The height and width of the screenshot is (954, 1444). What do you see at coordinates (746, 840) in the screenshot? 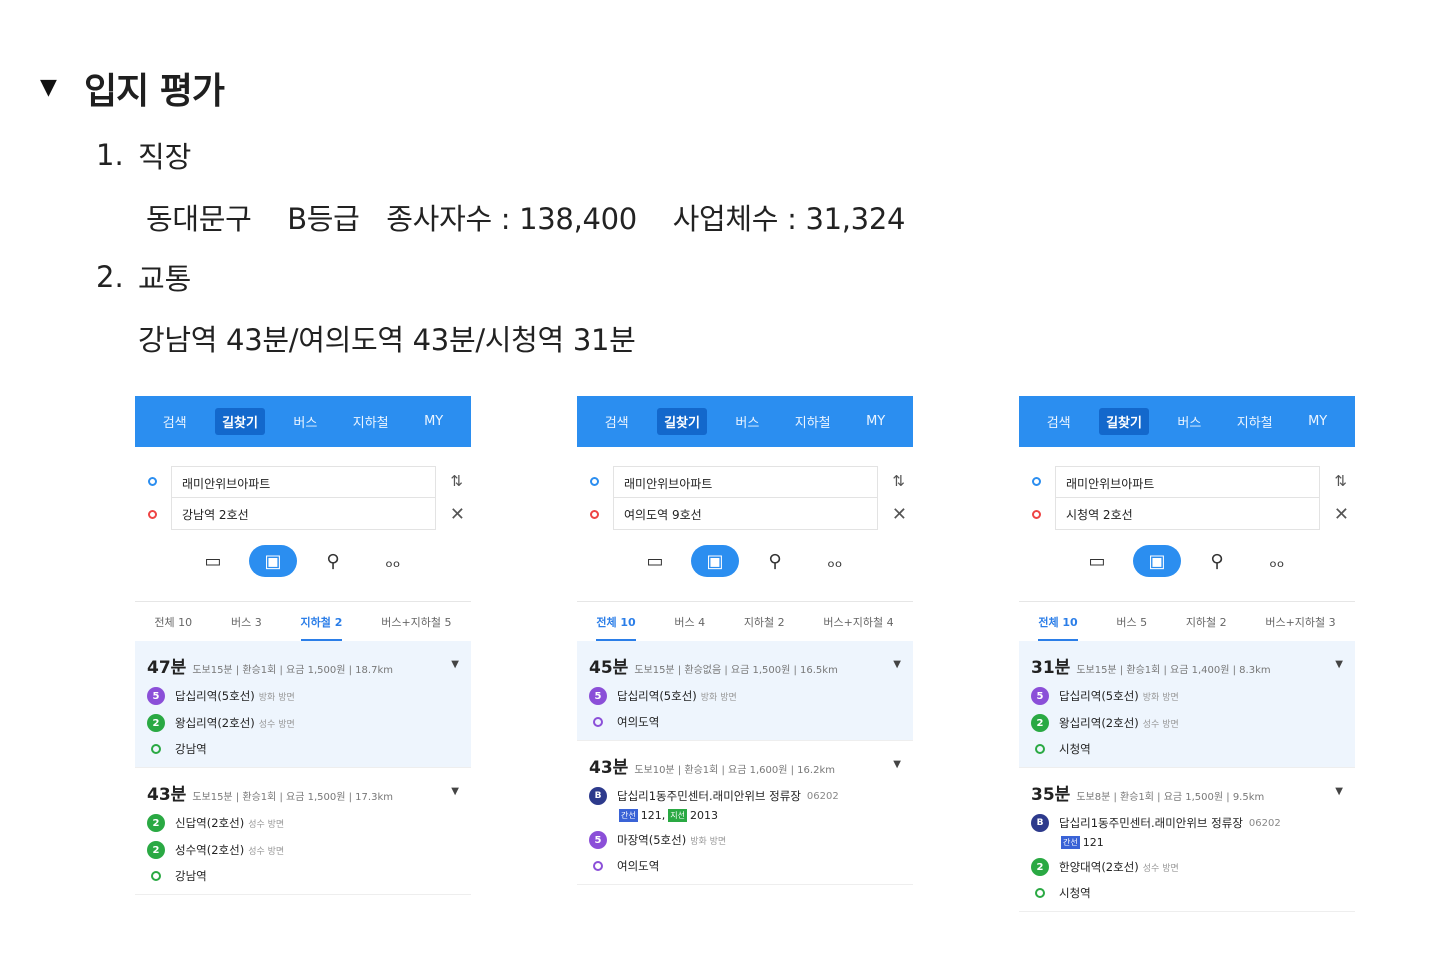
I see `route-stop: 5 마장역(5호선) 방화 방면` at bounding box center [746, 840].